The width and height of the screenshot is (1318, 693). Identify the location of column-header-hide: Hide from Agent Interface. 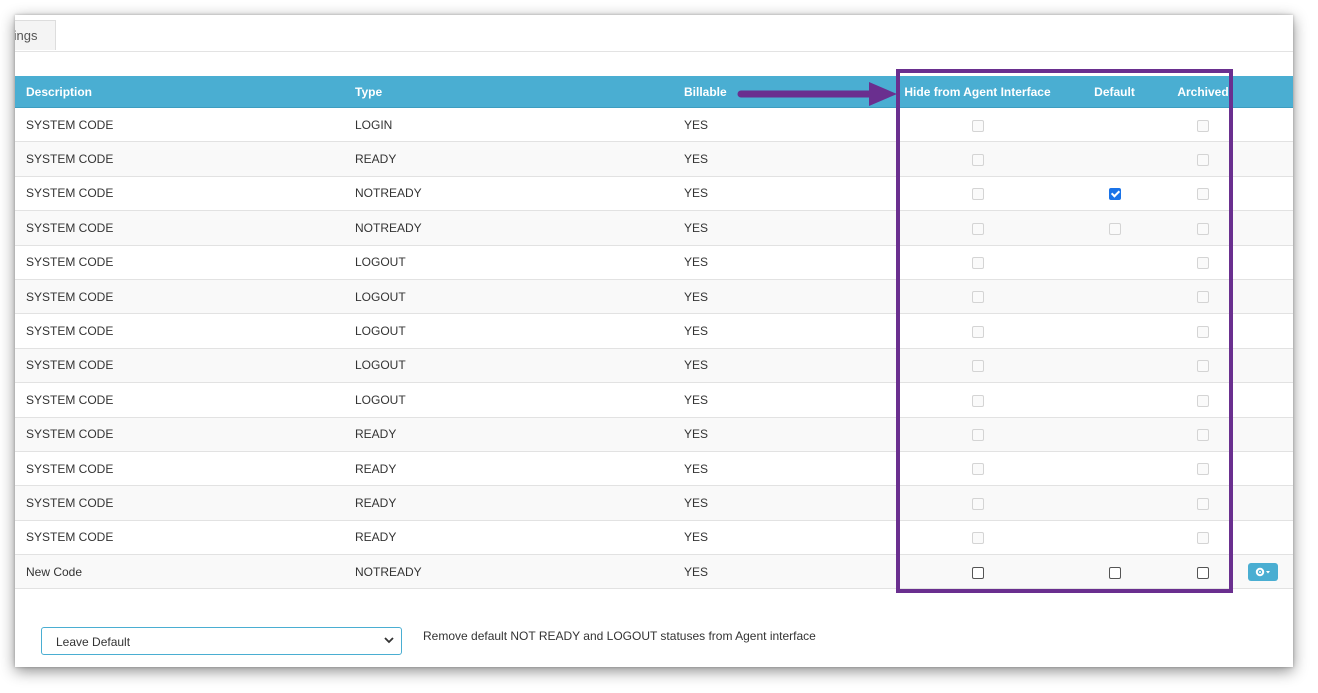
(977, 92).